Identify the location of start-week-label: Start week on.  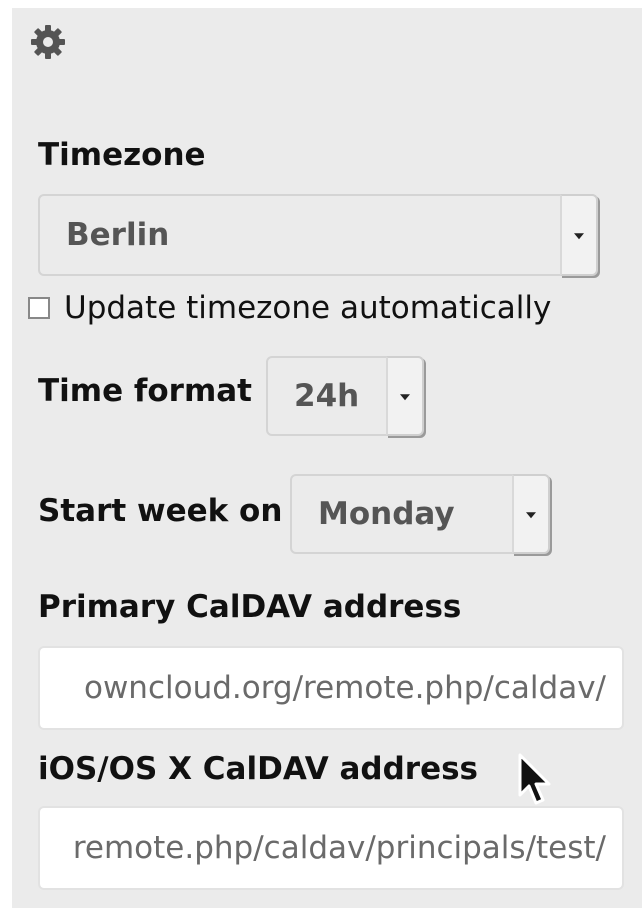
(160, 511).